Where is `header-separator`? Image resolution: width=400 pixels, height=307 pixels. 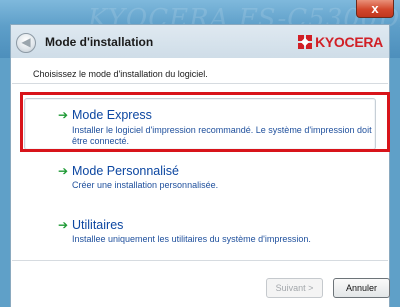 header-separator is located at coordinates (200, 83).